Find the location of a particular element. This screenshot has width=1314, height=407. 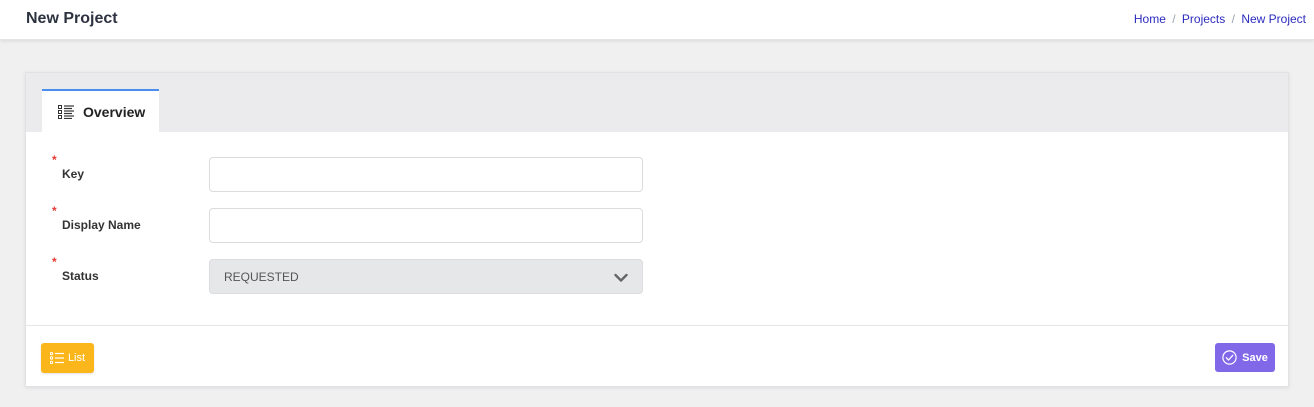

form-row-display-name: * Display Name is located at coordinates (657, 223).